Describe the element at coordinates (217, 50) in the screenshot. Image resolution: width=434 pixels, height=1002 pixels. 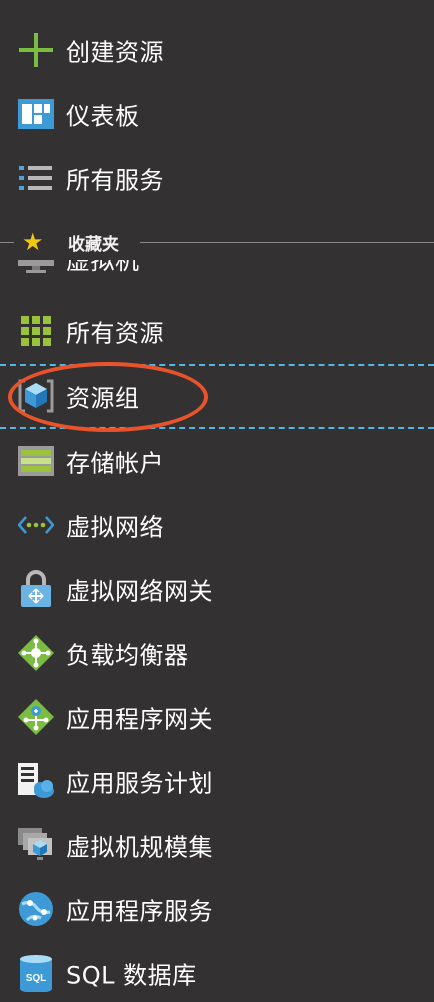
I see `menu-item-create-resource: 创建资源` at that location.